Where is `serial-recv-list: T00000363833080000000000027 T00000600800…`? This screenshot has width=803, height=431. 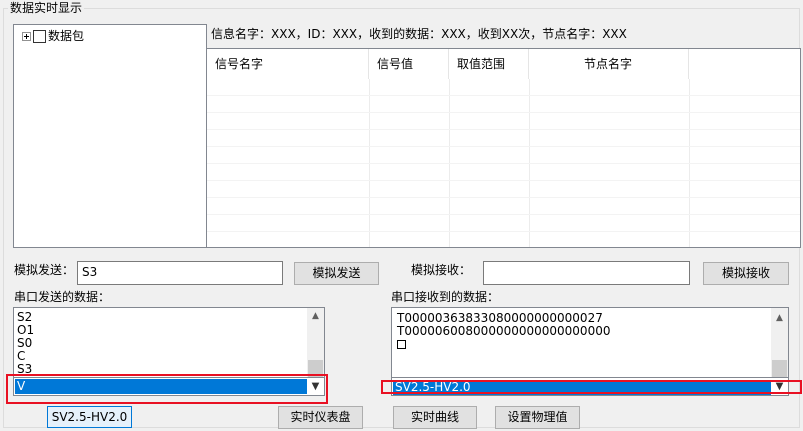
serial-recv-list: T00000363833080000000000027 T00000600800… is located at coordinates (590, 343).